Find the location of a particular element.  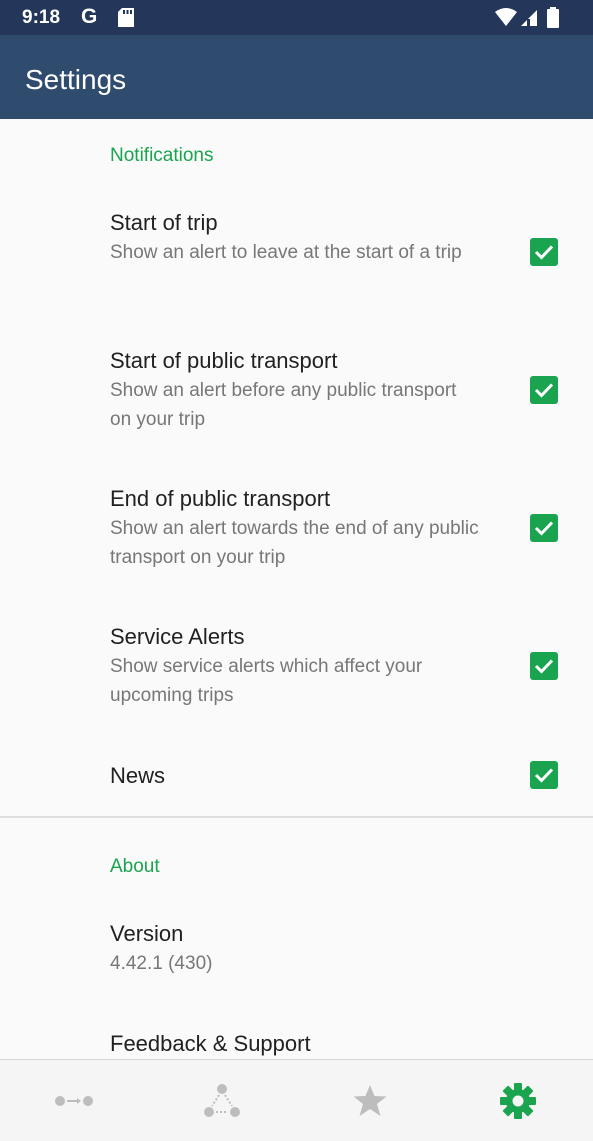

news-checkbox is located at coordinates (544, 775).